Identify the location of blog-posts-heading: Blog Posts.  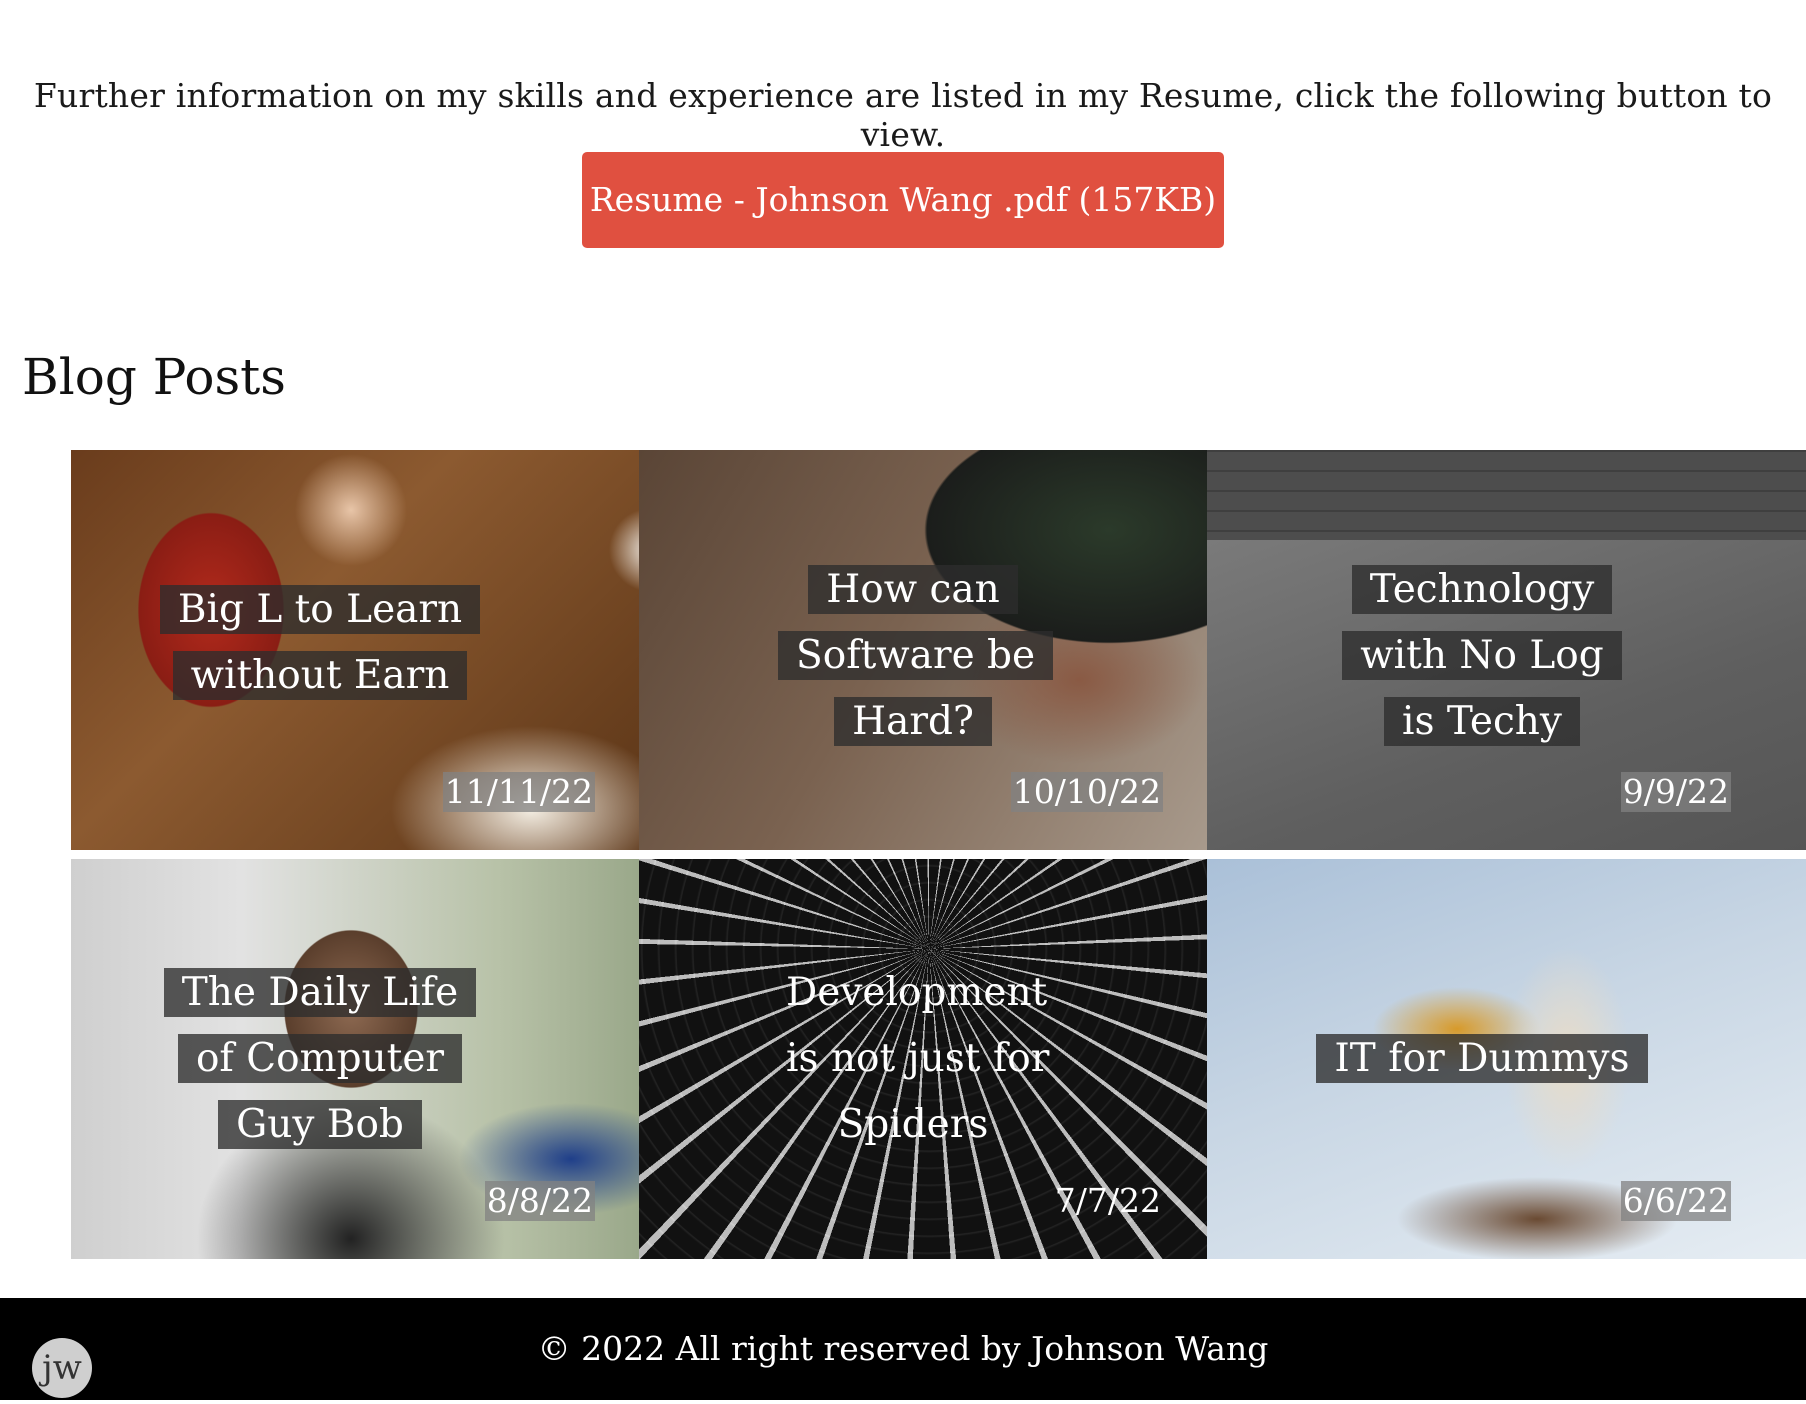
(154, 377).